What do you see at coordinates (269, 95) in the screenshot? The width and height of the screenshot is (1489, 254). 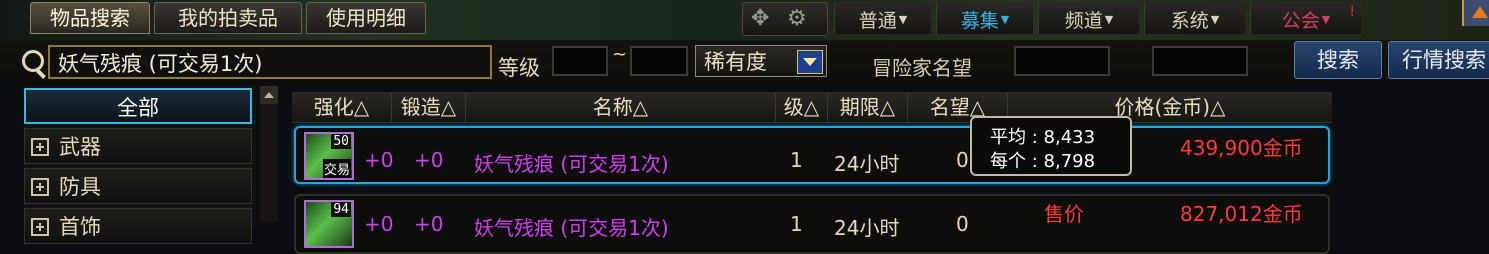 I see `scroll-up-arrow-icon` at bounding box center [269, 95].